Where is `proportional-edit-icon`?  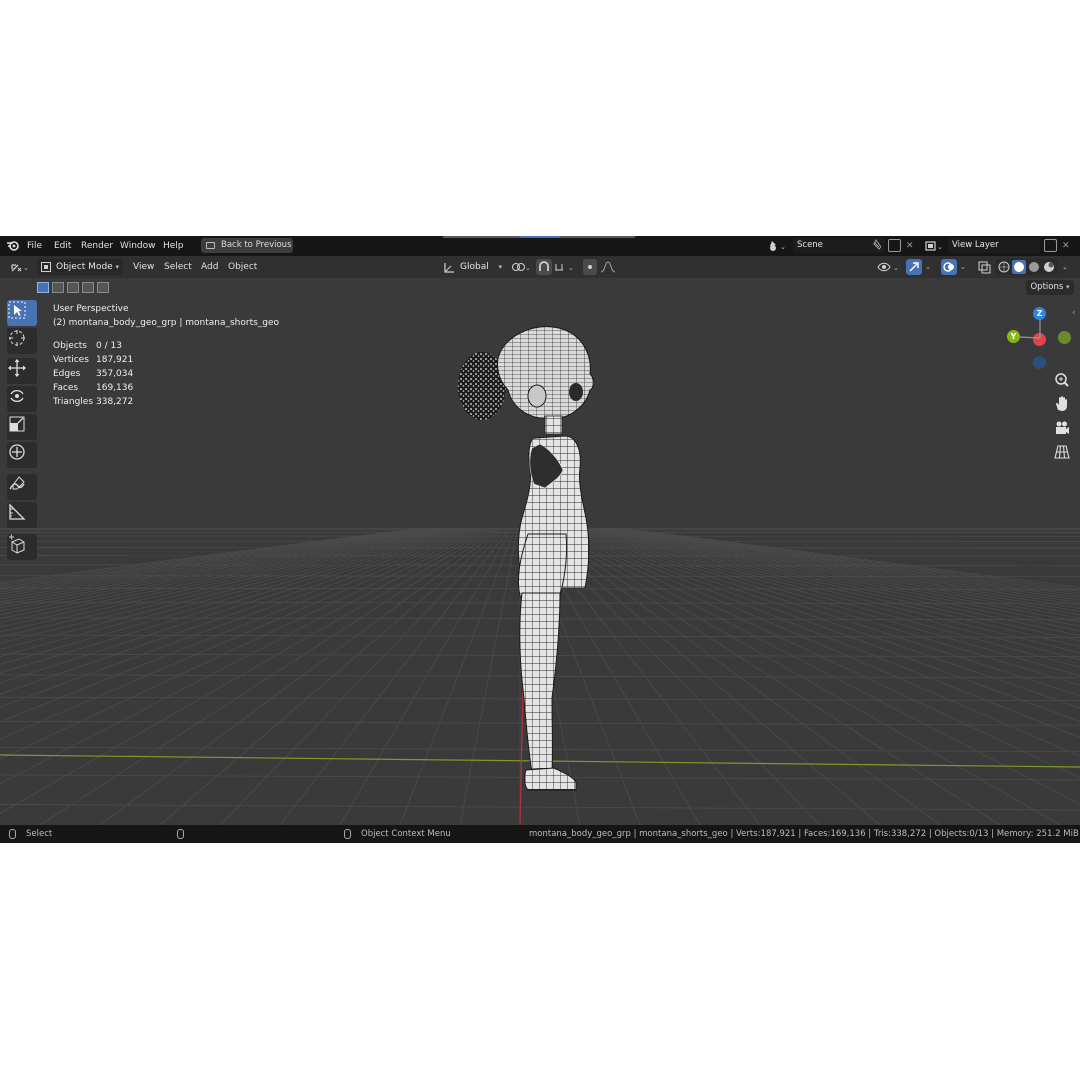
proportional-edit-icon is located at coordinates (590, 267).